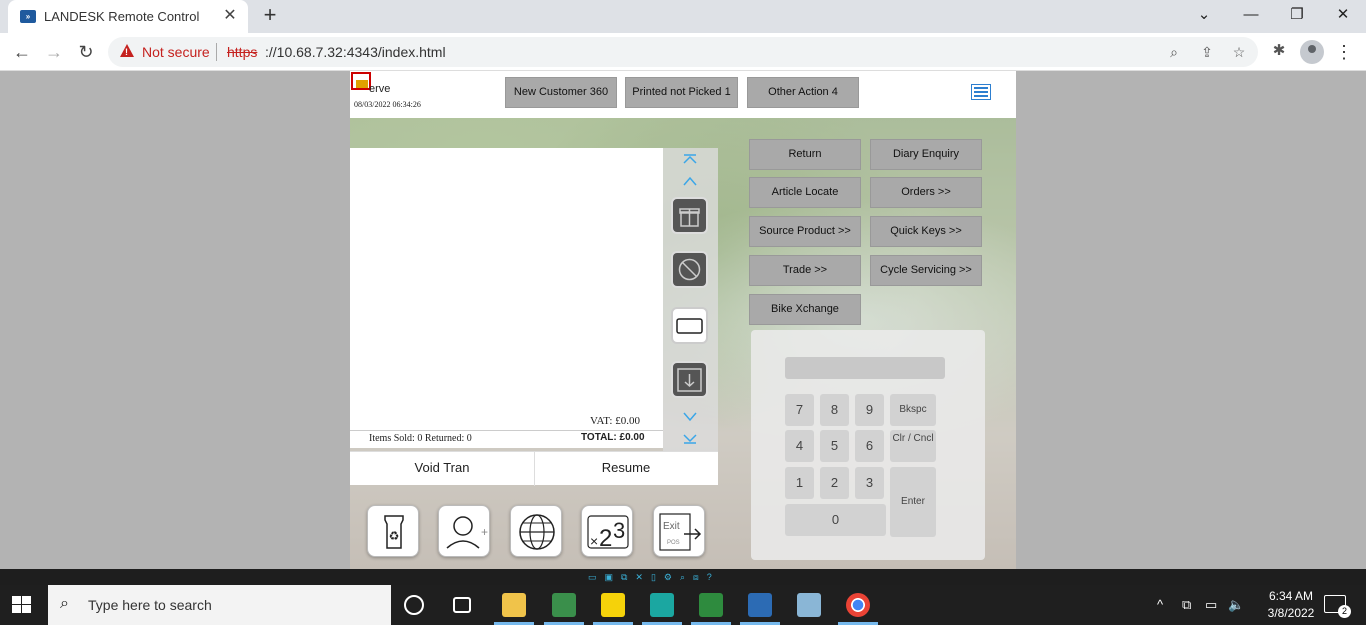 The height and width of the screenshot is (625, 1366). What do you see at coordinates (1204, 15) in the screenshot?
I see `tab-search-icon: ⌄` at bounding box center [1204, 15].